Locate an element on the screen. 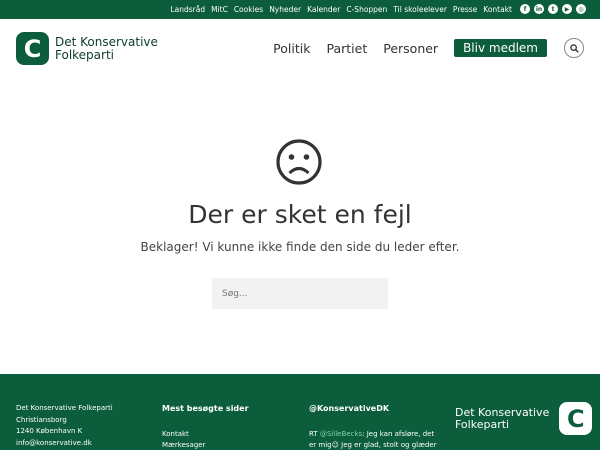 The height and width of the screenshot is (463, 600). search-icon is located at coordinates (574, 48).